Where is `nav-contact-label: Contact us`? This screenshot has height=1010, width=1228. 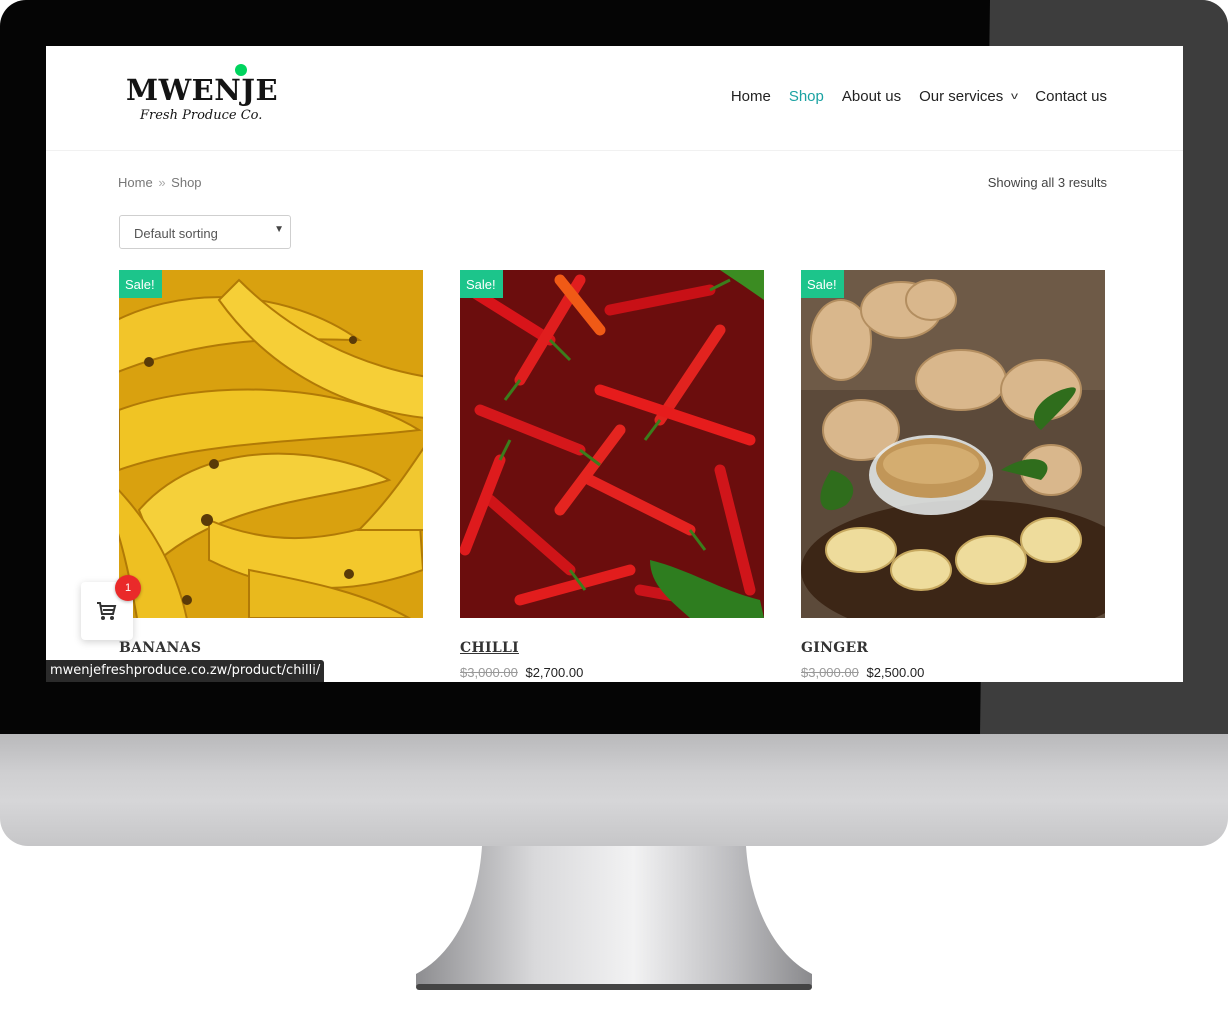 nav-contact-label: Contact us is located at coordinates (1071, 96).